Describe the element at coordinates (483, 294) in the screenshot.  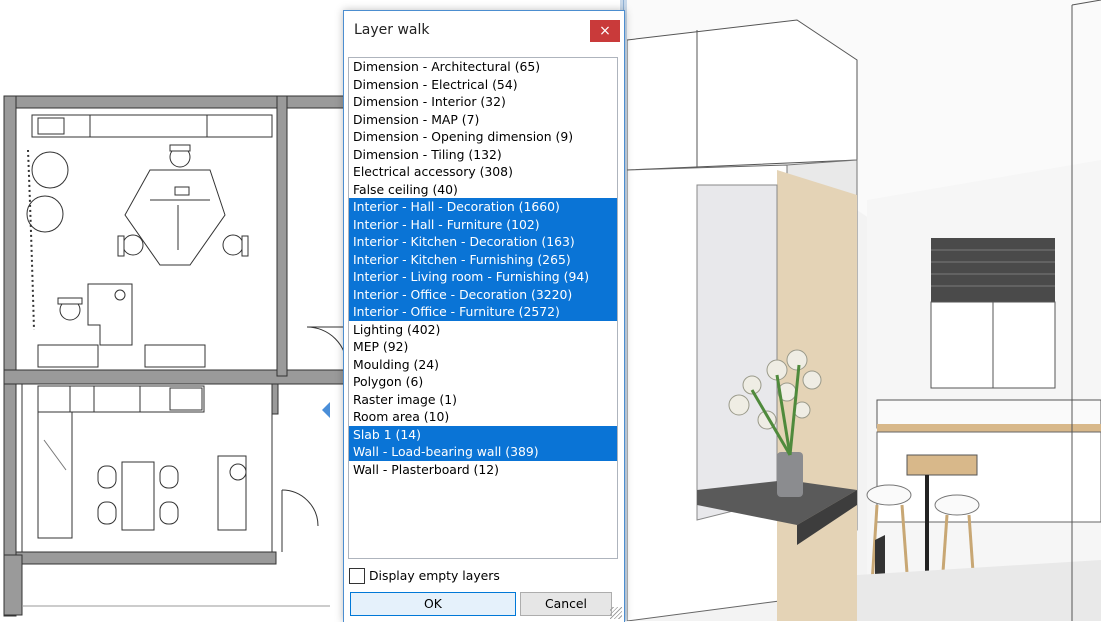
I see `layer-list-item: Interior - Office - Decoration (3220)` at that location.